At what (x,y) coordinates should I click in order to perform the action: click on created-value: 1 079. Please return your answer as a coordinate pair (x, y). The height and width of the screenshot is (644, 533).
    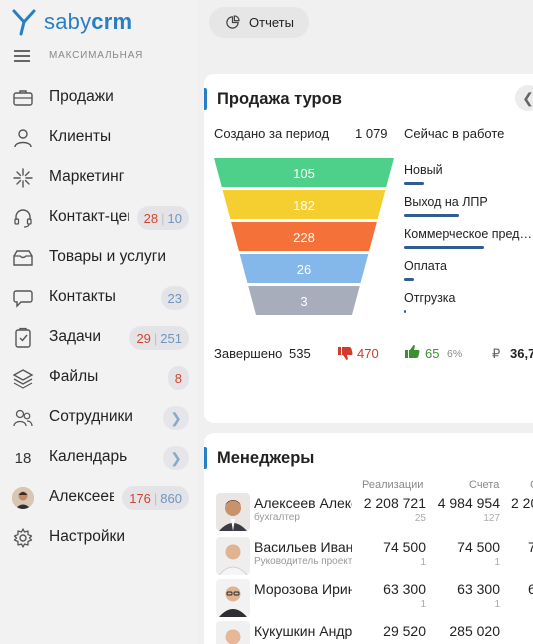
    Looking at the image, I should click on (371, 133).